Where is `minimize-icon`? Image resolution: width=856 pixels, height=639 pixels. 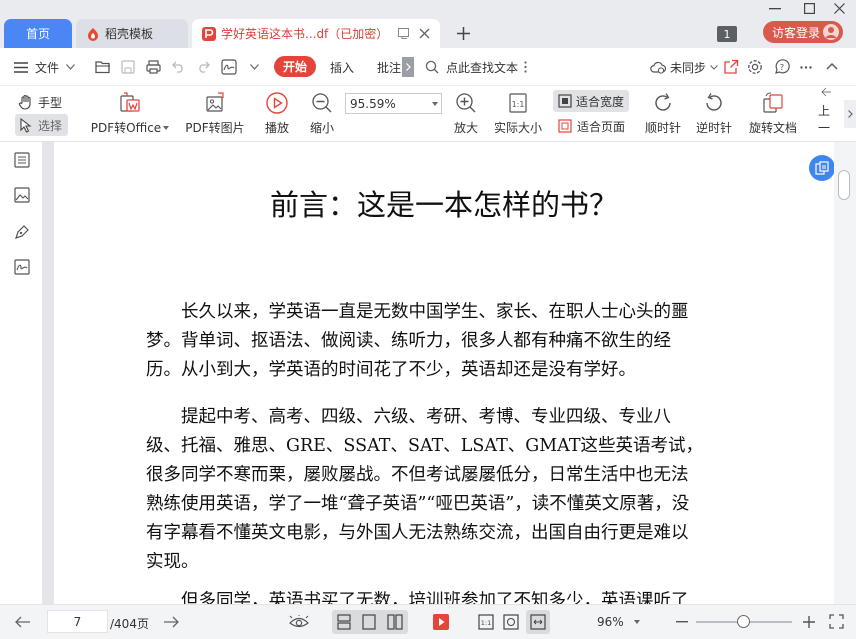
minimize-icon is located at coordinates (775, 9).